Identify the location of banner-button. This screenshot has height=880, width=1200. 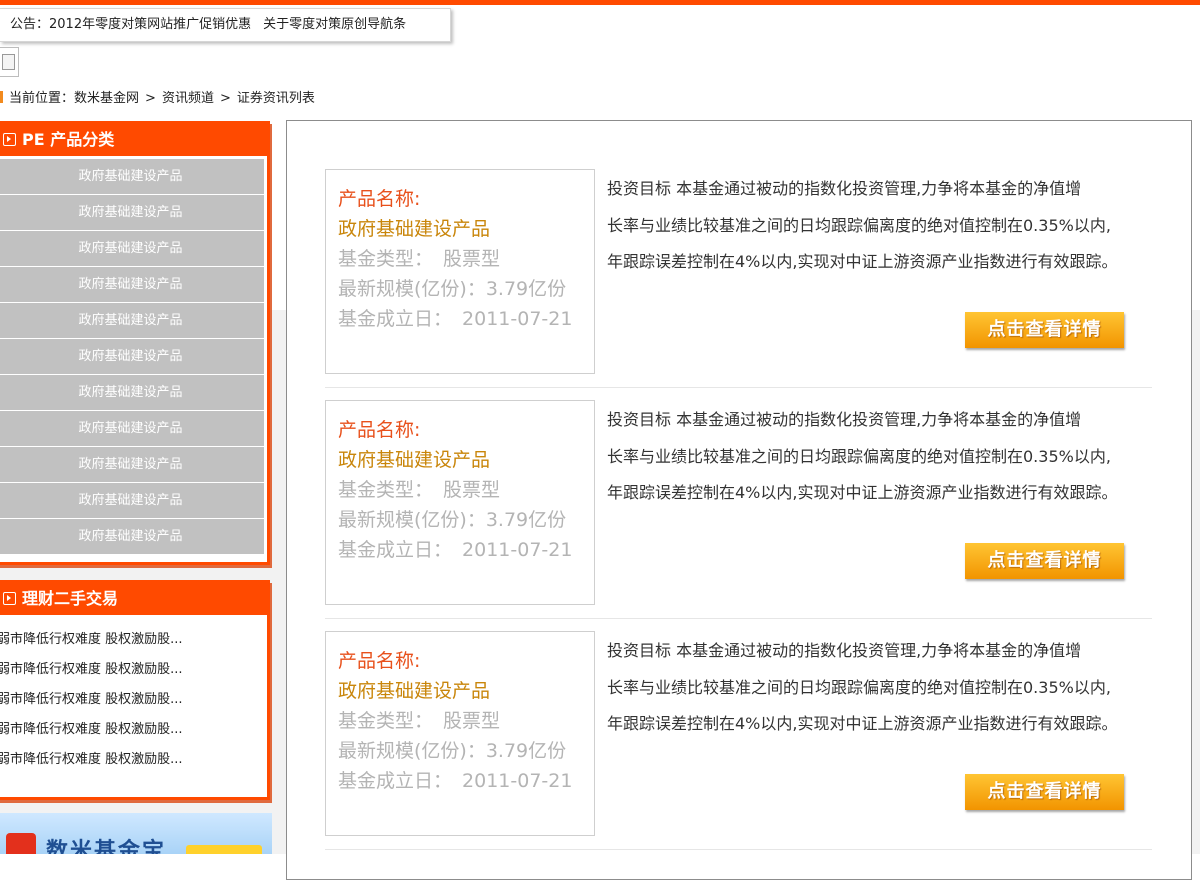
(224, 849).